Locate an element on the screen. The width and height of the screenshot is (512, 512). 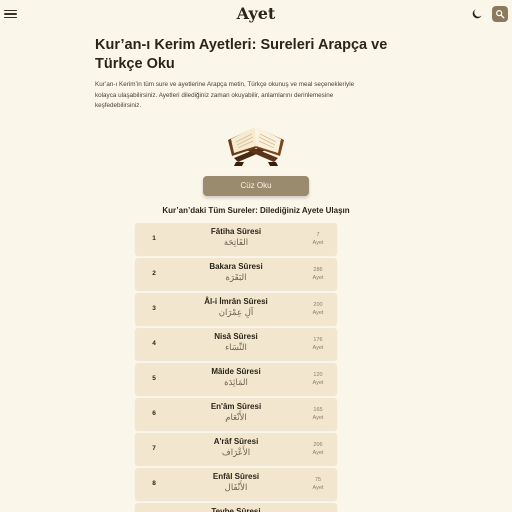
surah-number: 4 is located at coordinates (154, 343).